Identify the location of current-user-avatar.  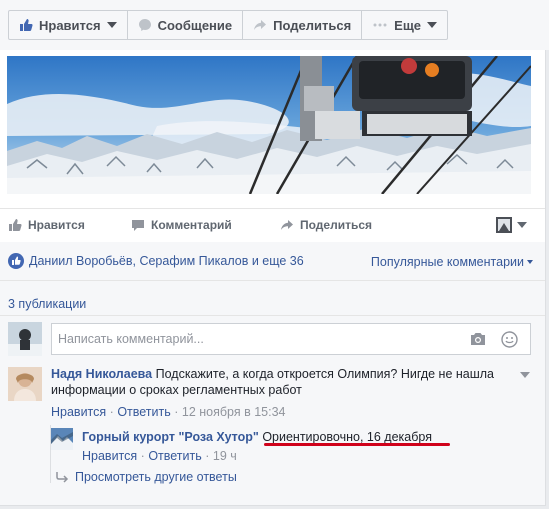
(25, 339).